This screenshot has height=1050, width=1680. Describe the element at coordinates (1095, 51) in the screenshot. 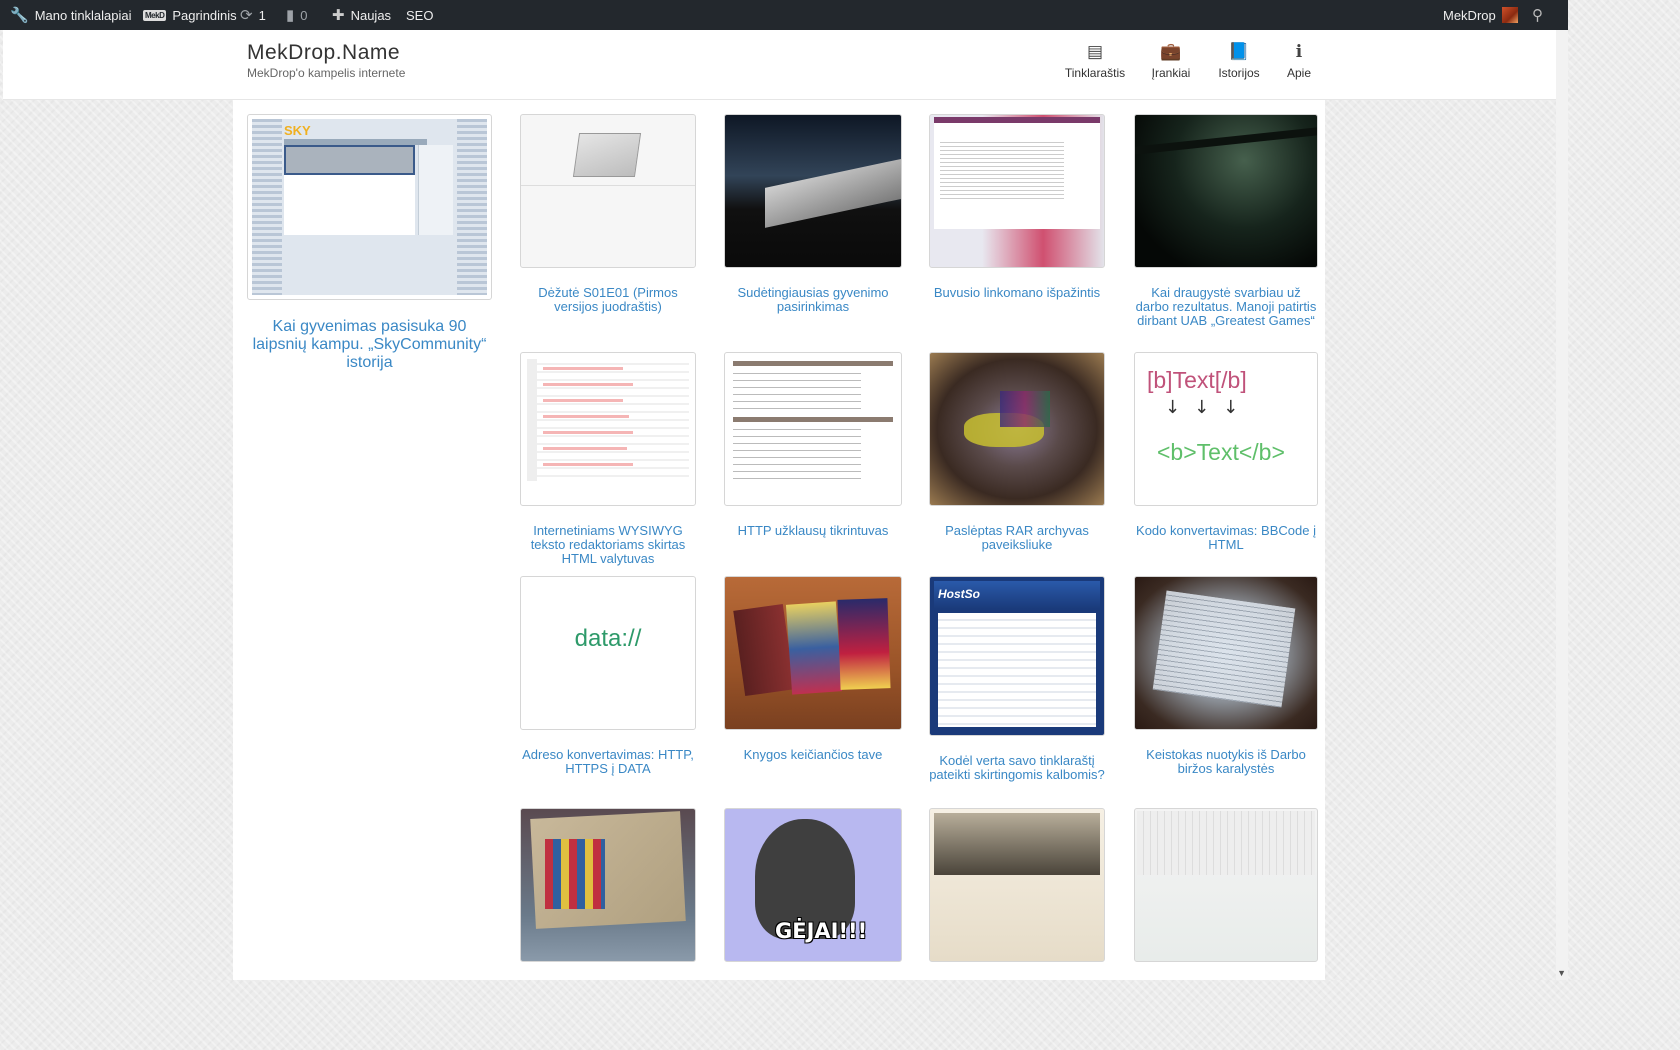

I see `newspaper-icon: ▤` at that location.